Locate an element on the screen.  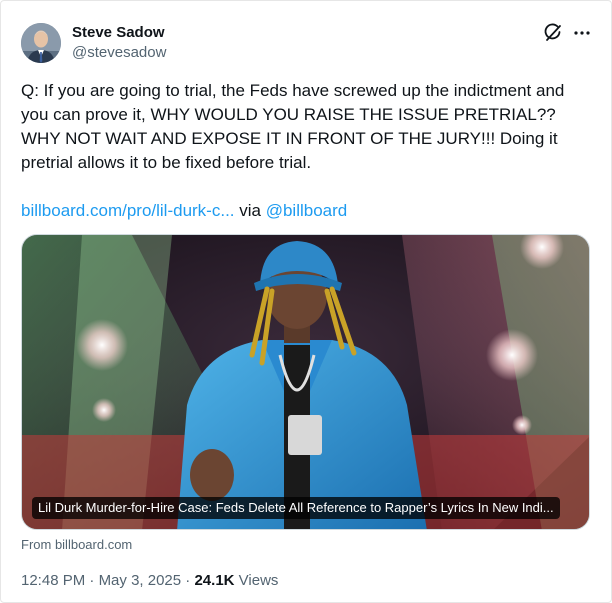
post-meta: 12:48 PM · May 3, 2025 · 24.1K Views is located at coordinates (149, 580).